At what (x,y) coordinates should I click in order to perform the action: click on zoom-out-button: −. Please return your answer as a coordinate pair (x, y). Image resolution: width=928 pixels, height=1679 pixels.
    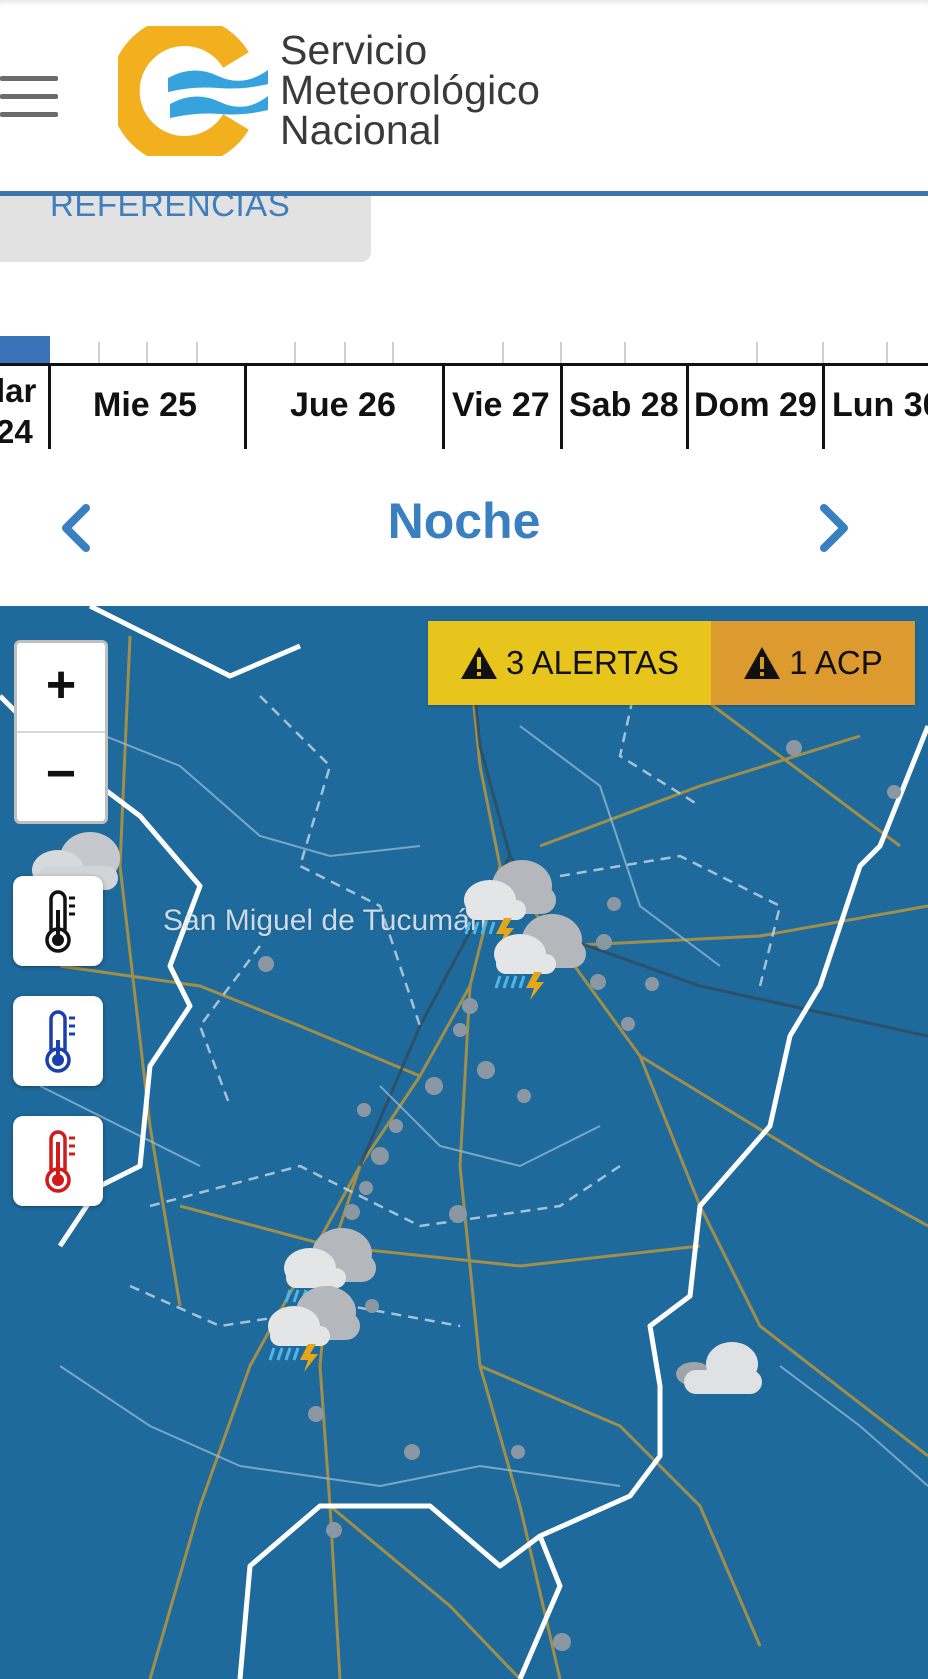
    Looking at the image, I should click on (61, 776).